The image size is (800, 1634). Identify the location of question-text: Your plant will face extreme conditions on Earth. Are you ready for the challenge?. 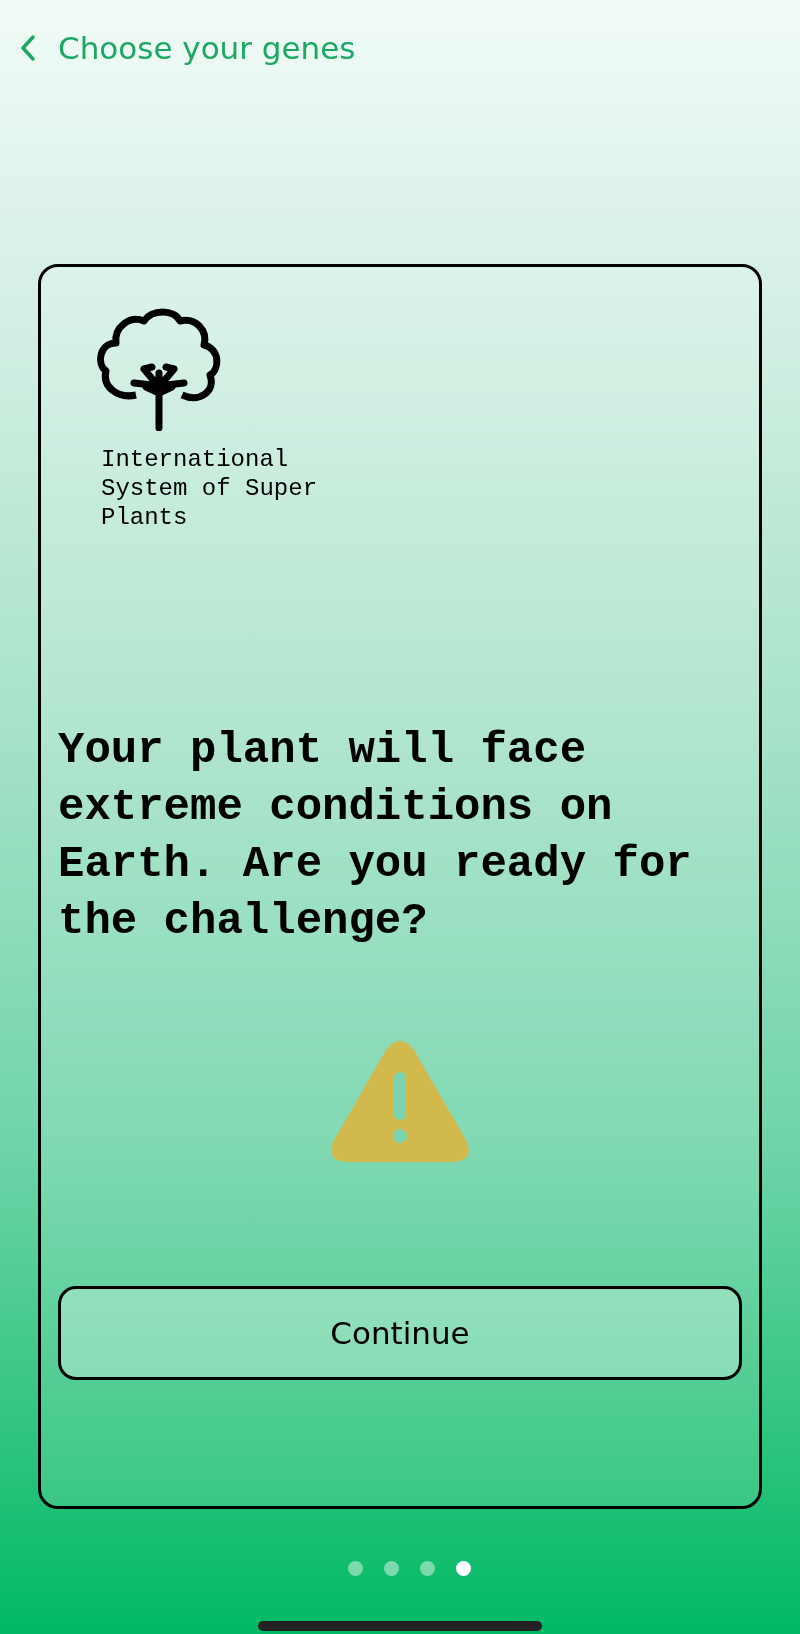
(375, 836).